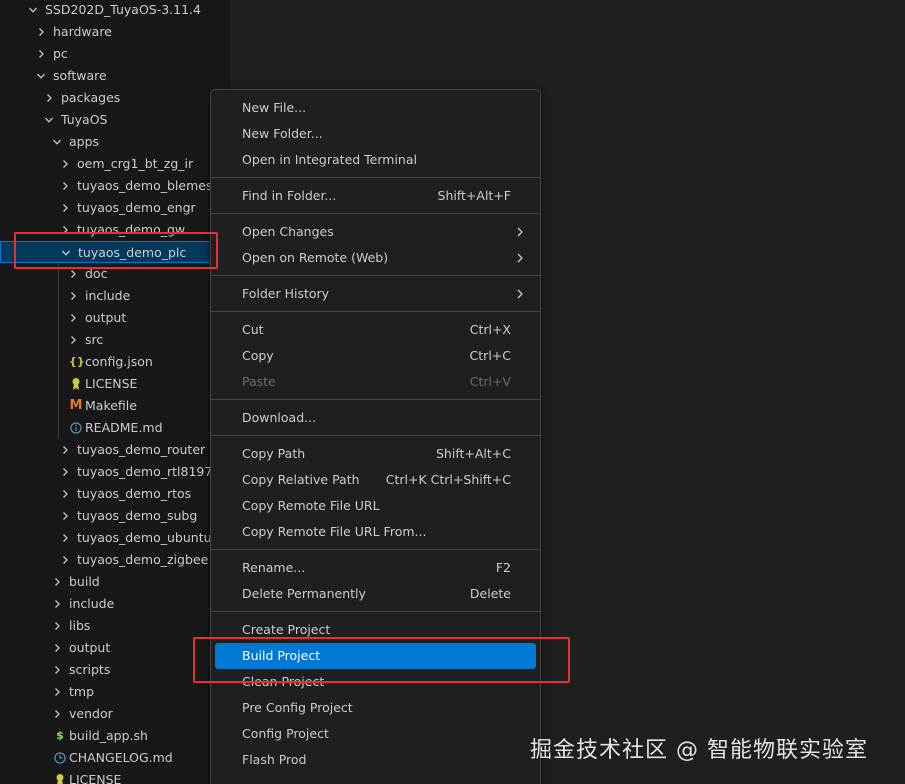 This screenshot has width=905, height=784. I want to click on menu-item-label: Open on Remote (Web), so click(315, 257).